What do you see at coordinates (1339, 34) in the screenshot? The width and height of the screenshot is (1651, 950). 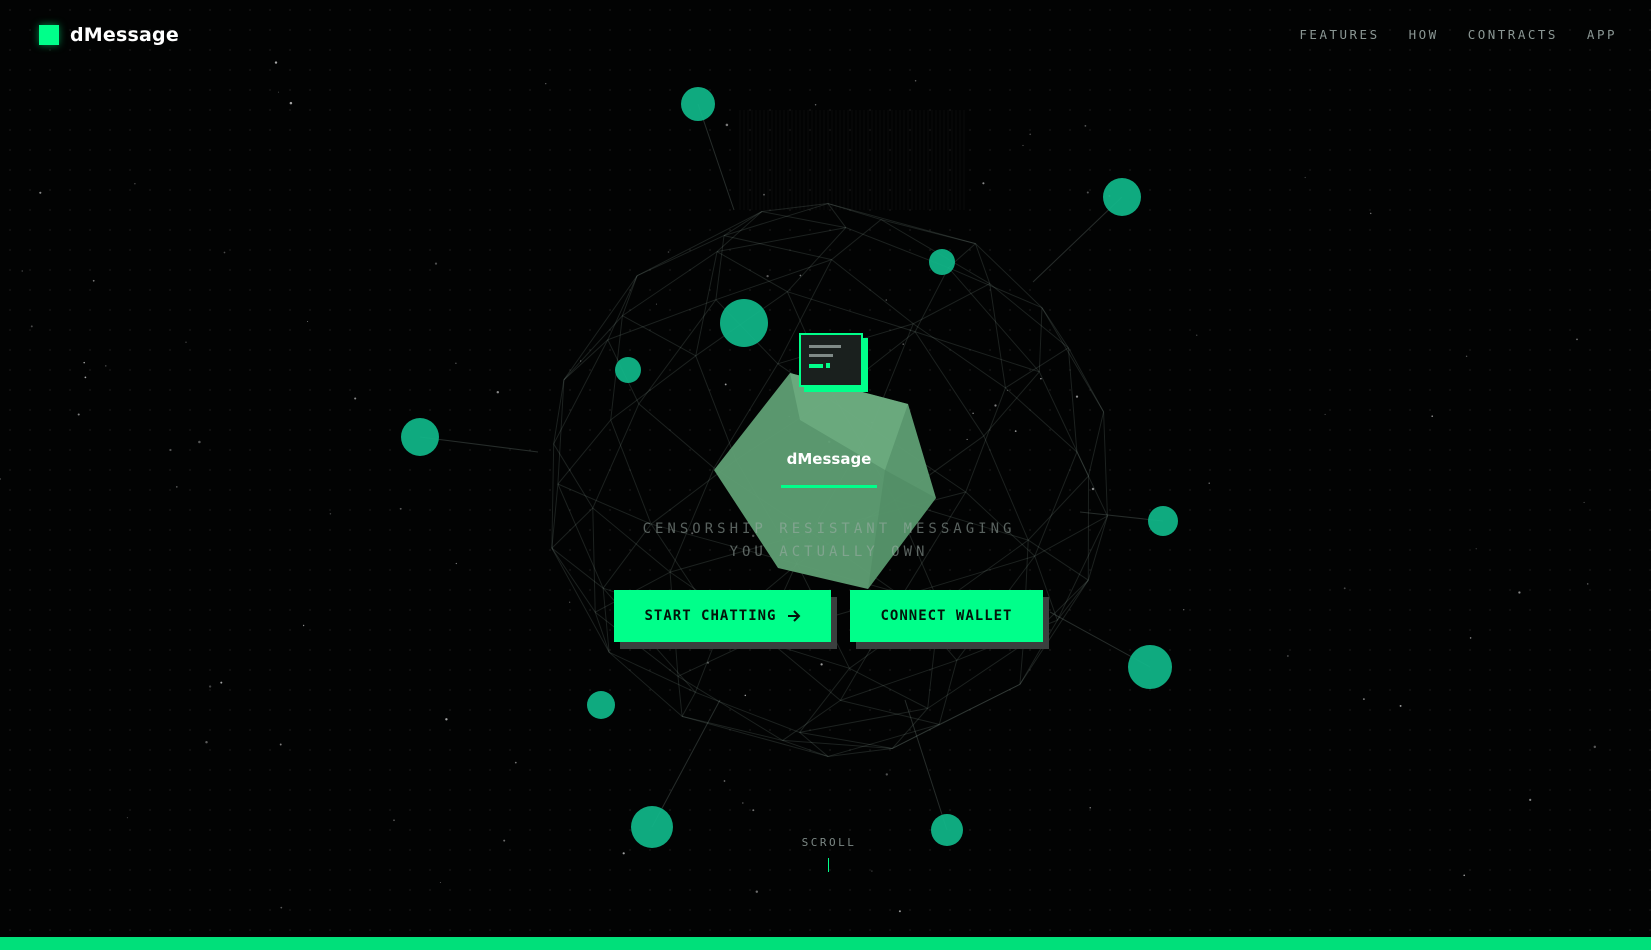 I see `nav-link-features: FEATURES` at bounding box center [1339, 34].